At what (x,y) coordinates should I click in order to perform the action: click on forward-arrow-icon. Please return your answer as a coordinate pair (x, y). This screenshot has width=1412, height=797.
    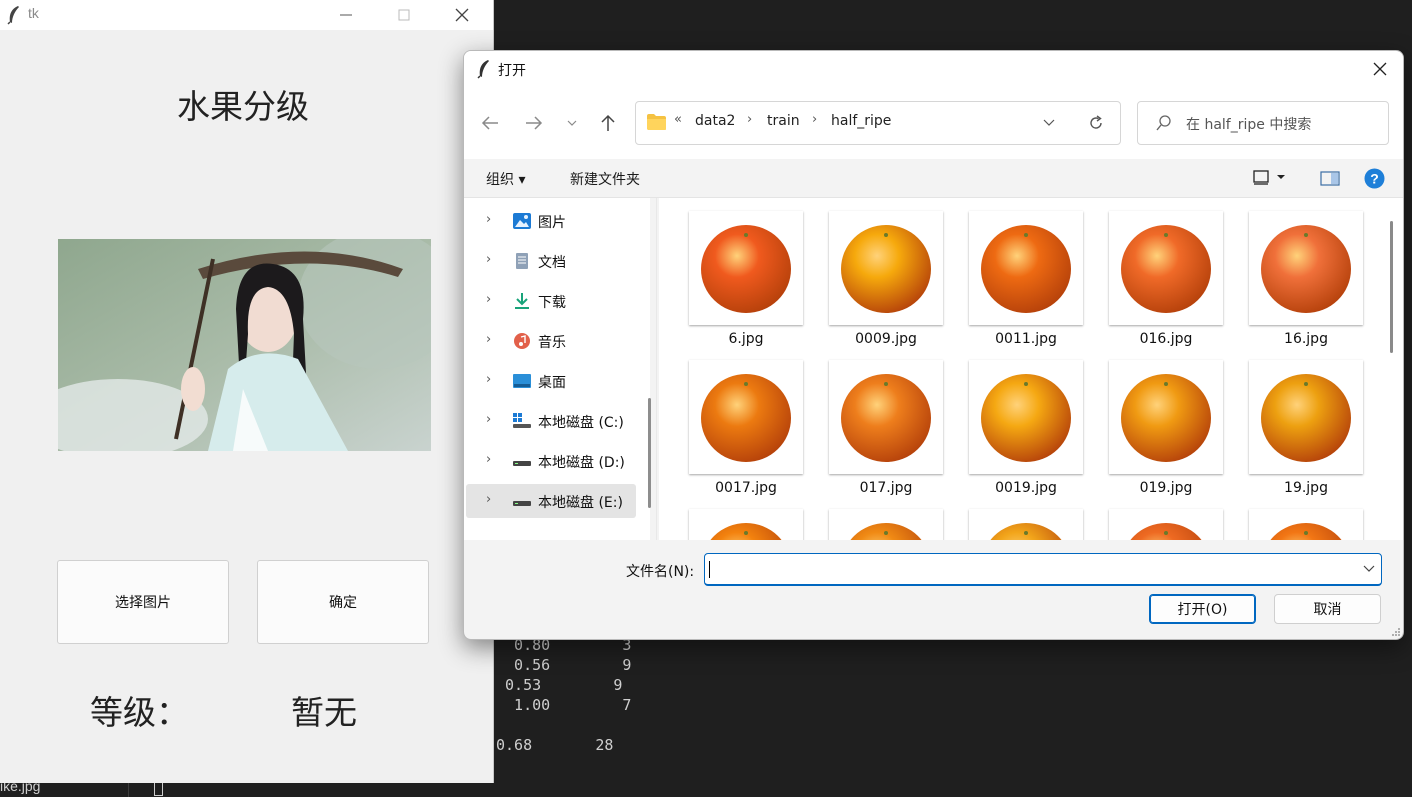
    Looking at the image, I should click on (534, 123).